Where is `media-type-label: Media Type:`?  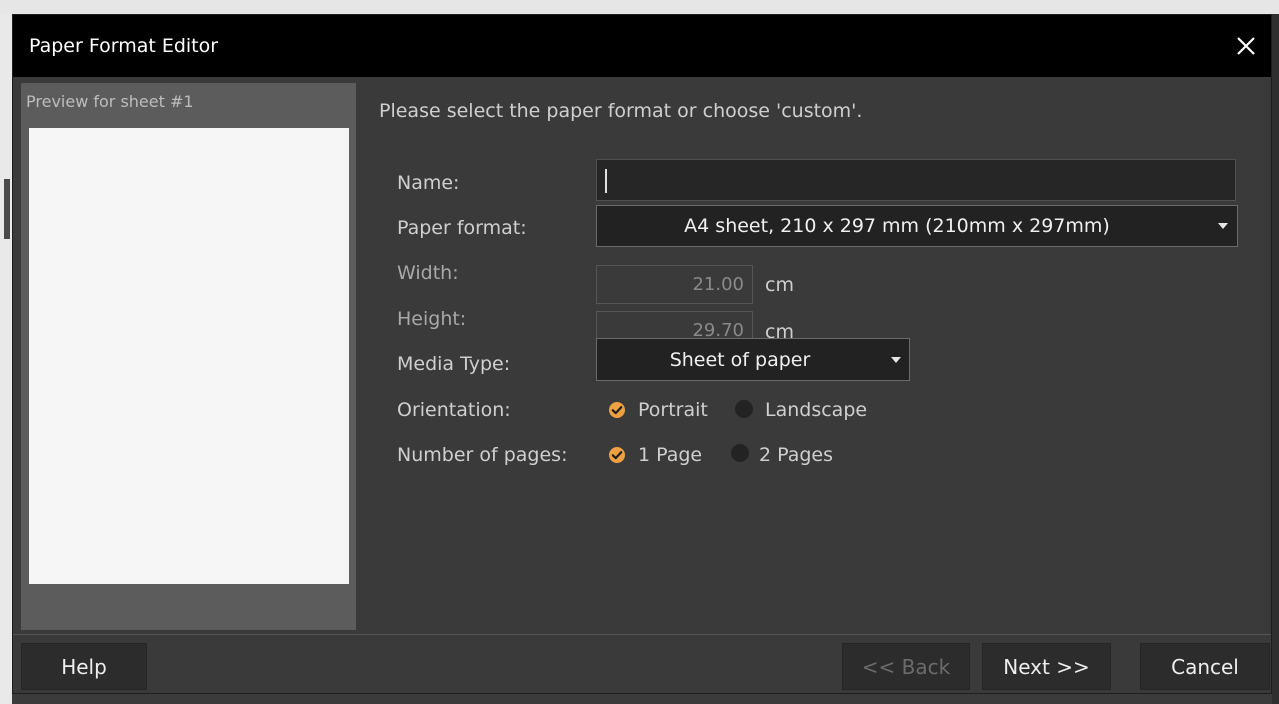 media-type-label: Media Type: is located at coordinates (454, 364).